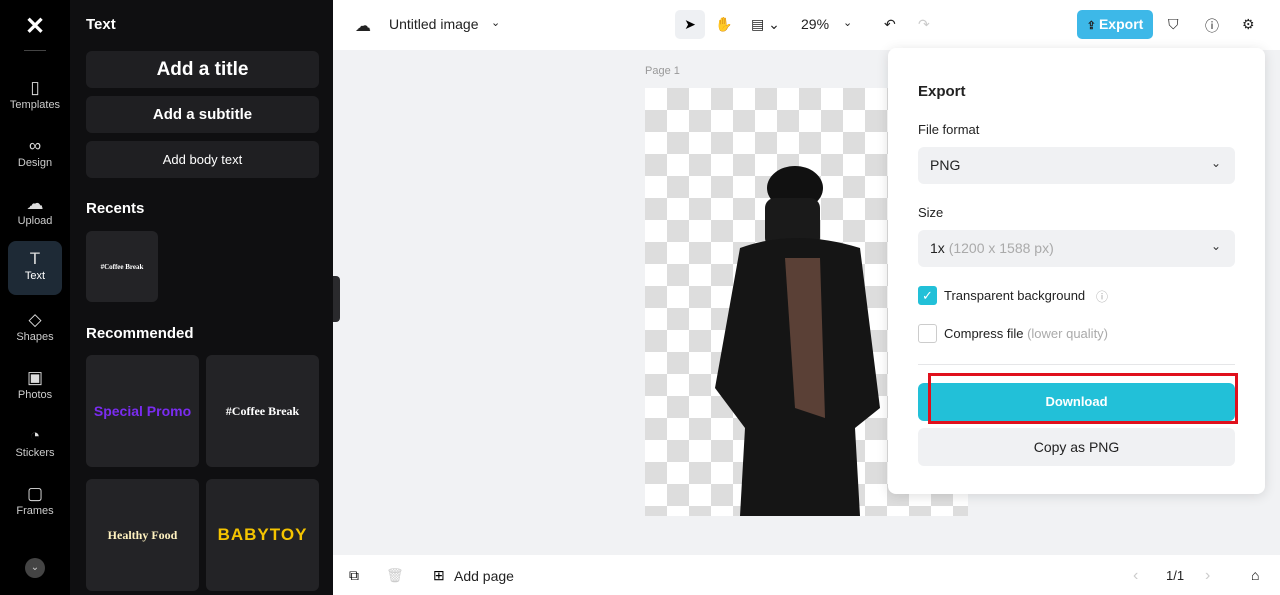  Describe the element at coordinates (142, 535) in the screenshot. I see `template-healthy-food: Healthy Food` at that location.